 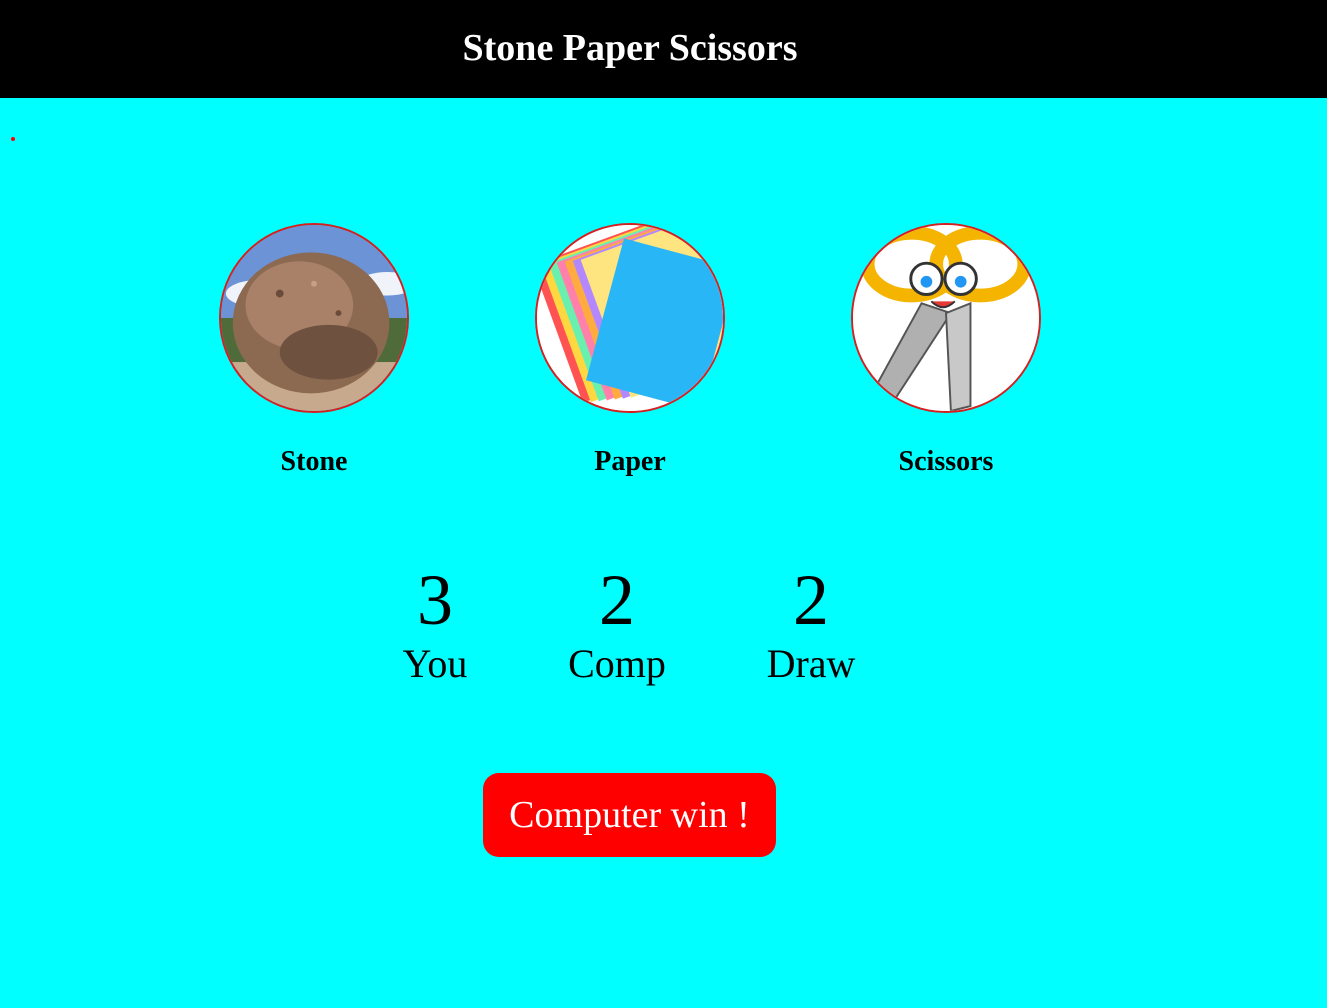 What do you see at coordinates (630, 48) in the screenshot?
I see `page-title: Stone Paper Scissors` at bounding box center [630, 48].